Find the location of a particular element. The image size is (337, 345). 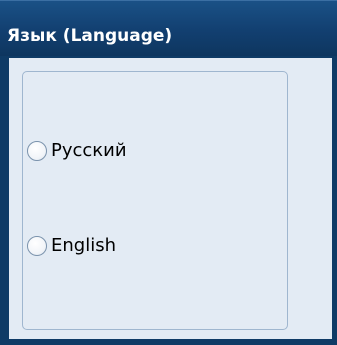

language-option-english: English is located at coordinates (71, 246).